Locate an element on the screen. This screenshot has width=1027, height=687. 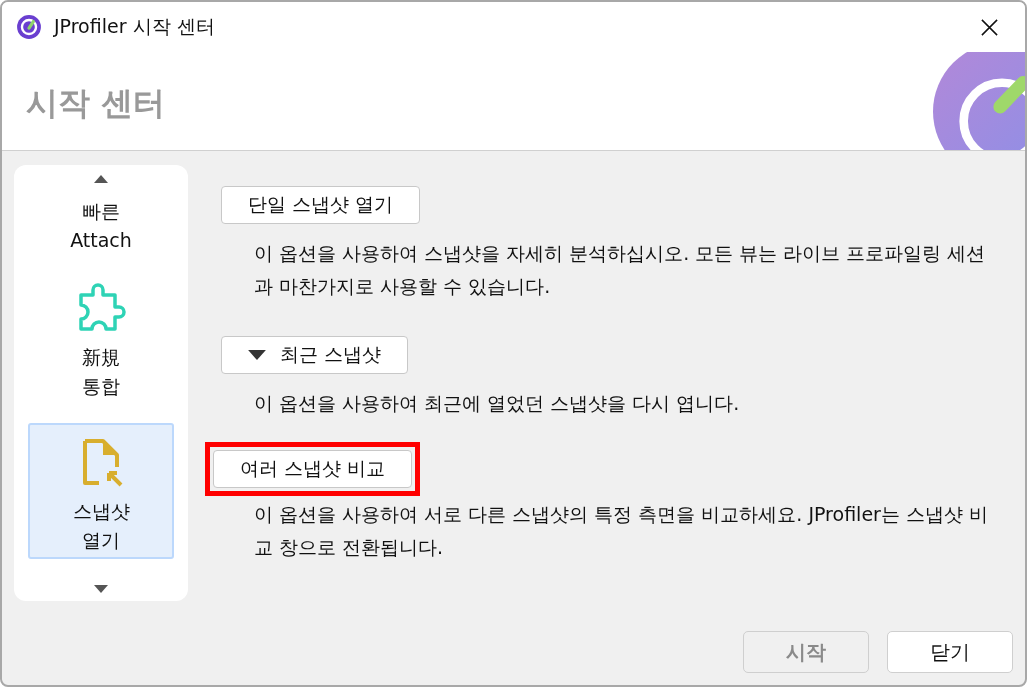
sidebar-item: 스냅샷 열기 is located at coordinates (101, 491).